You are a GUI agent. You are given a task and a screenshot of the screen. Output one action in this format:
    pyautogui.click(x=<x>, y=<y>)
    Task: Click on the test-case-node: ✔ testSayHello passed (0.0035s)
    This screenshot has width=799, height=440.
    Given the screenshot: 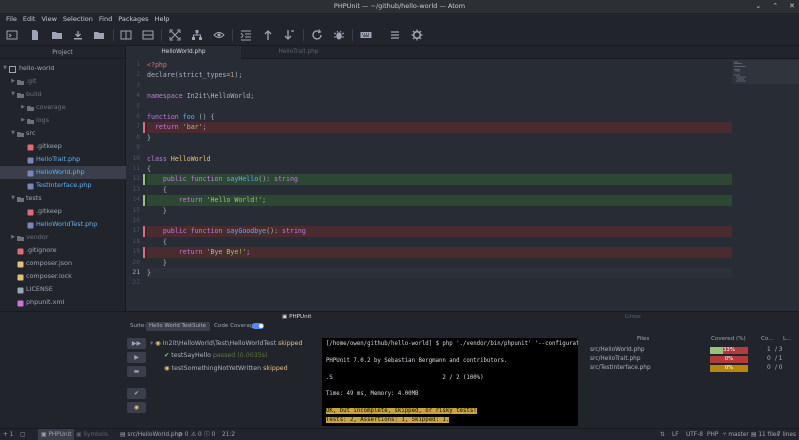 What is the action you would take?
    pyautogui.click(x=215, y=356)
    